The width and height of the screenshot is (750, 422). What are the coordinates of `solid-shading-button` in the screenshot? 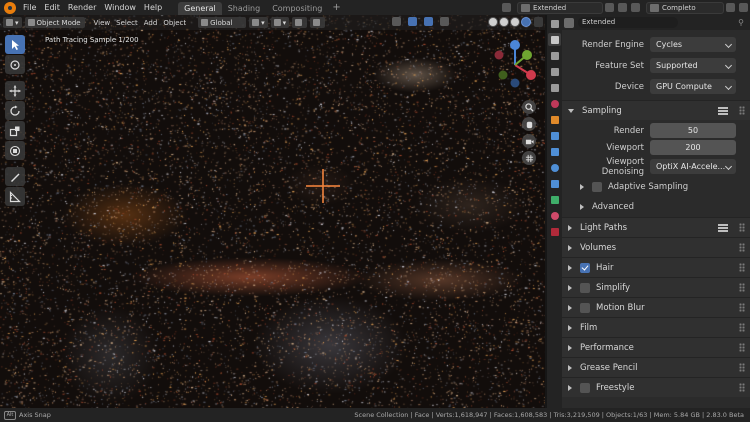 It's located at (504, 22).